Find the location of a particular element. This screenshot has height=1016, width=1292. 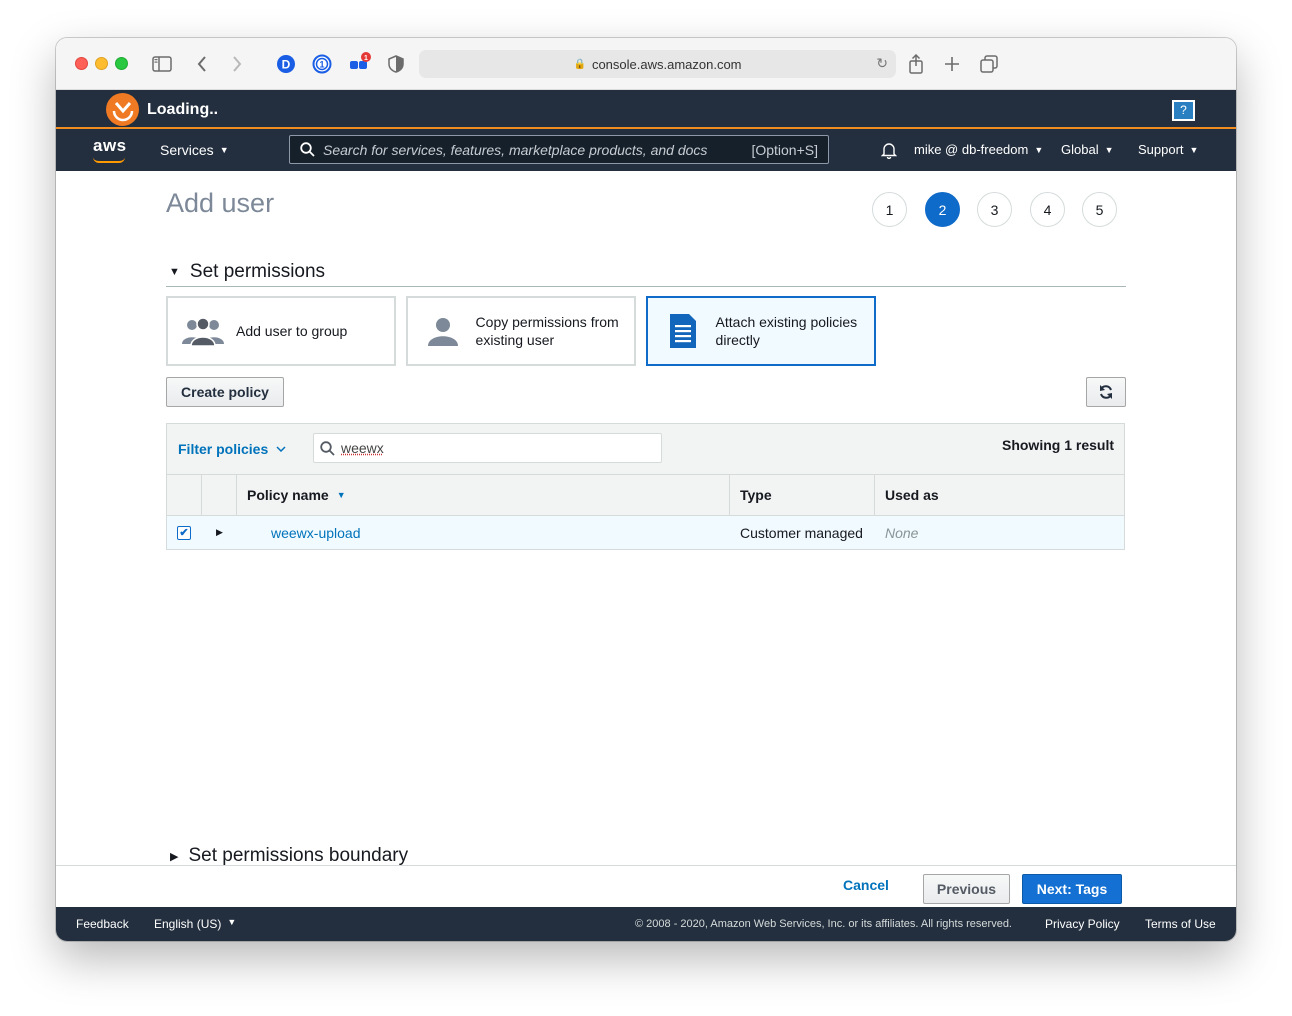

option-attach-policies: Attach existing policies directly is located at coordinates (761, 331).